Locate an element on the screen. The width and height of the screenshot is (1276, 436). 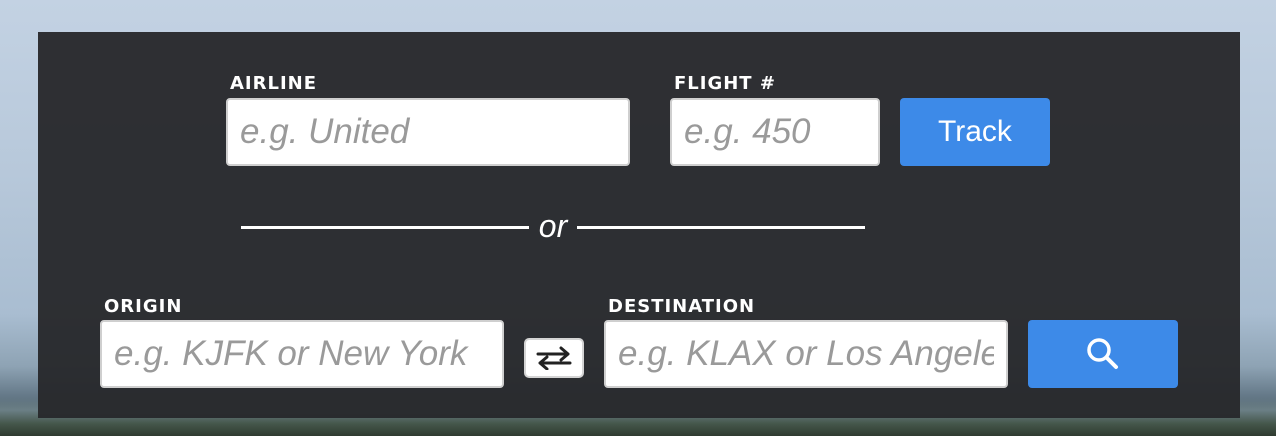
destination-input is located at coordinates (806, 354).